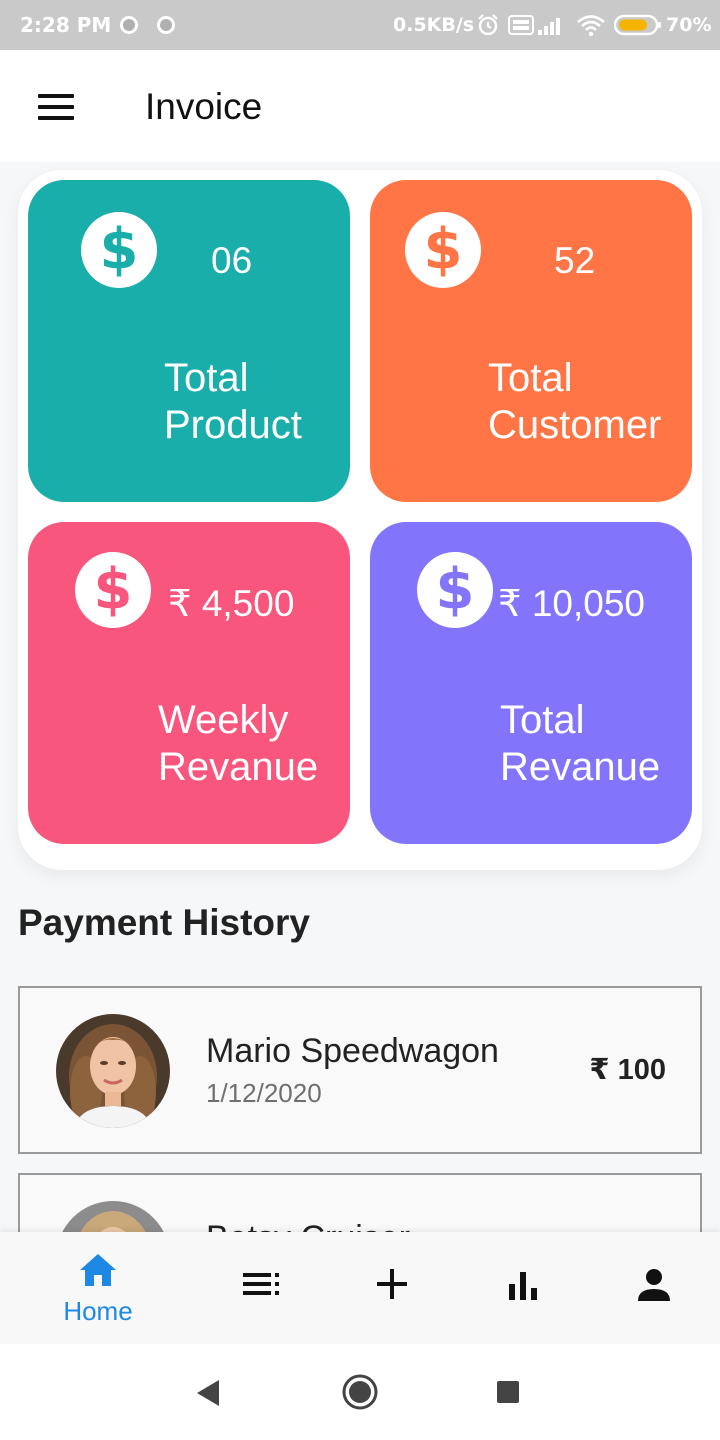  I want to click on payment-amount: ₹ 100, so click(627, 1070).